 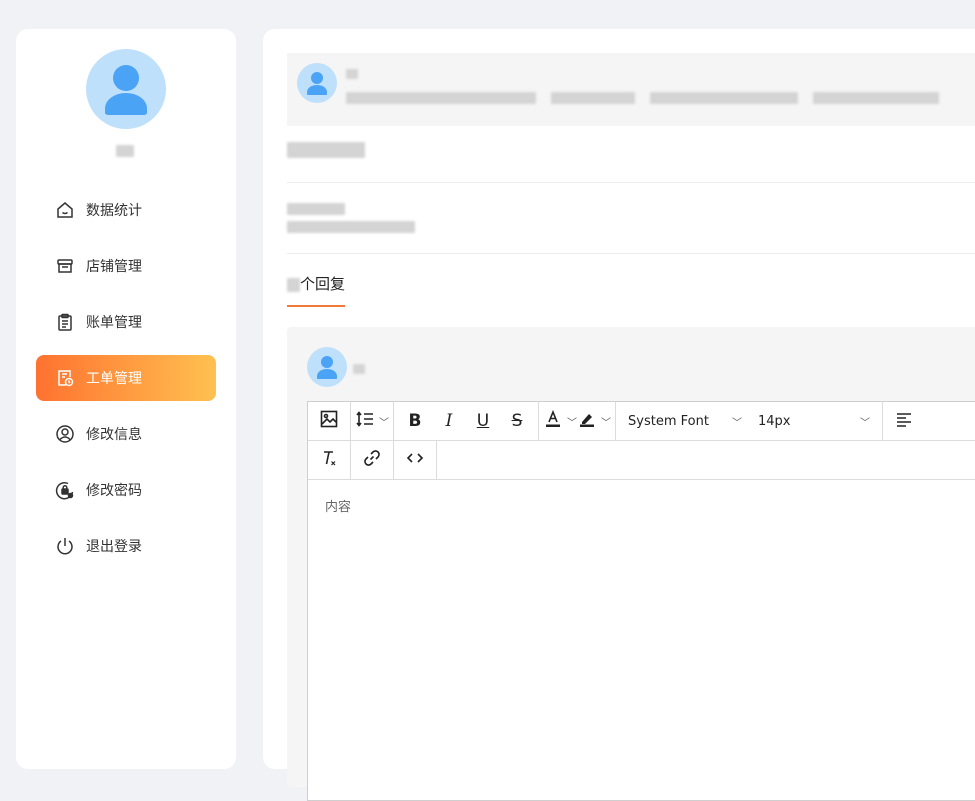 I want to click on bold-button: B, so click(x=415, y=421).